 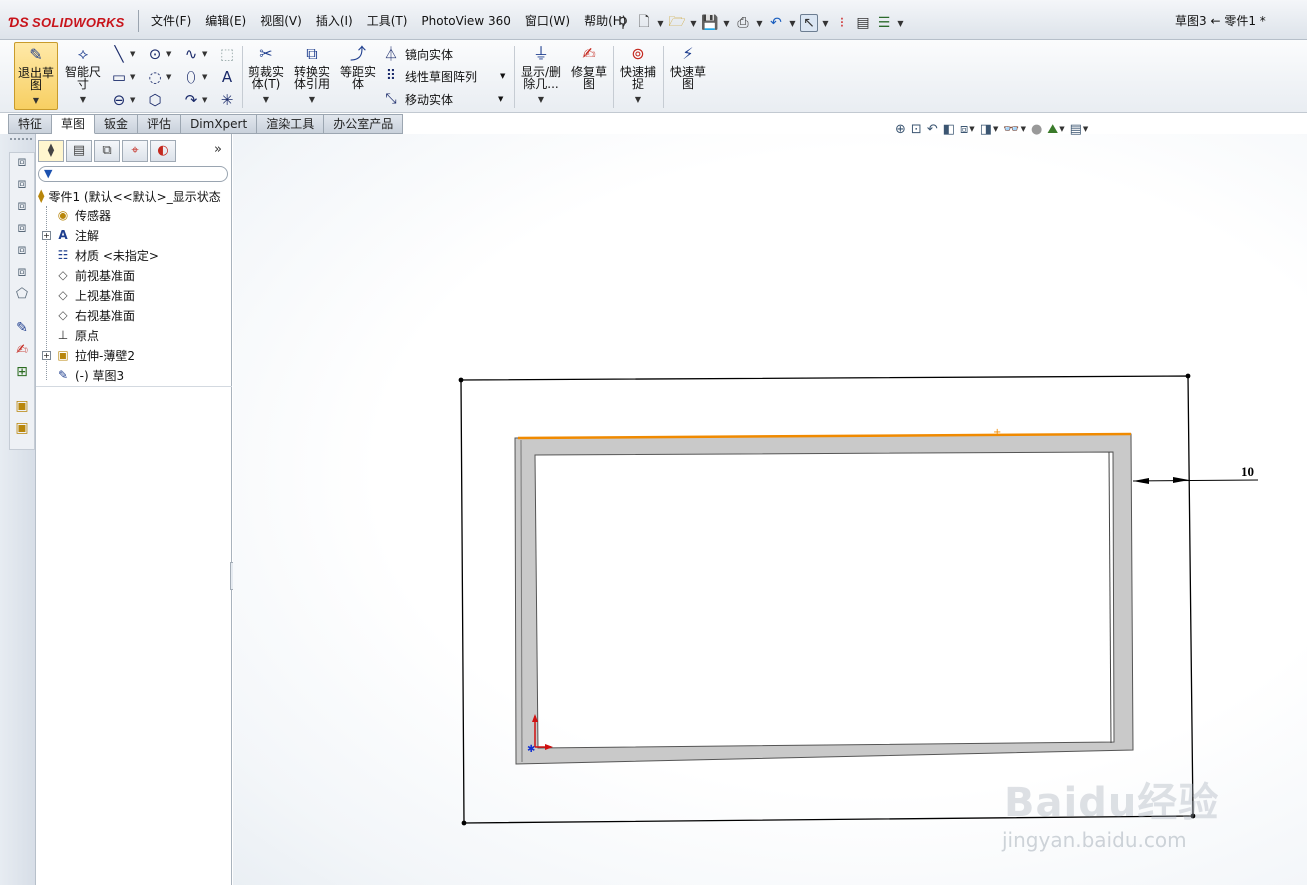 What do you see at coordinates (660, 23) in the screenshot?
I see `new-dropdown-icon: ▼` at bounding box center [660, 23].